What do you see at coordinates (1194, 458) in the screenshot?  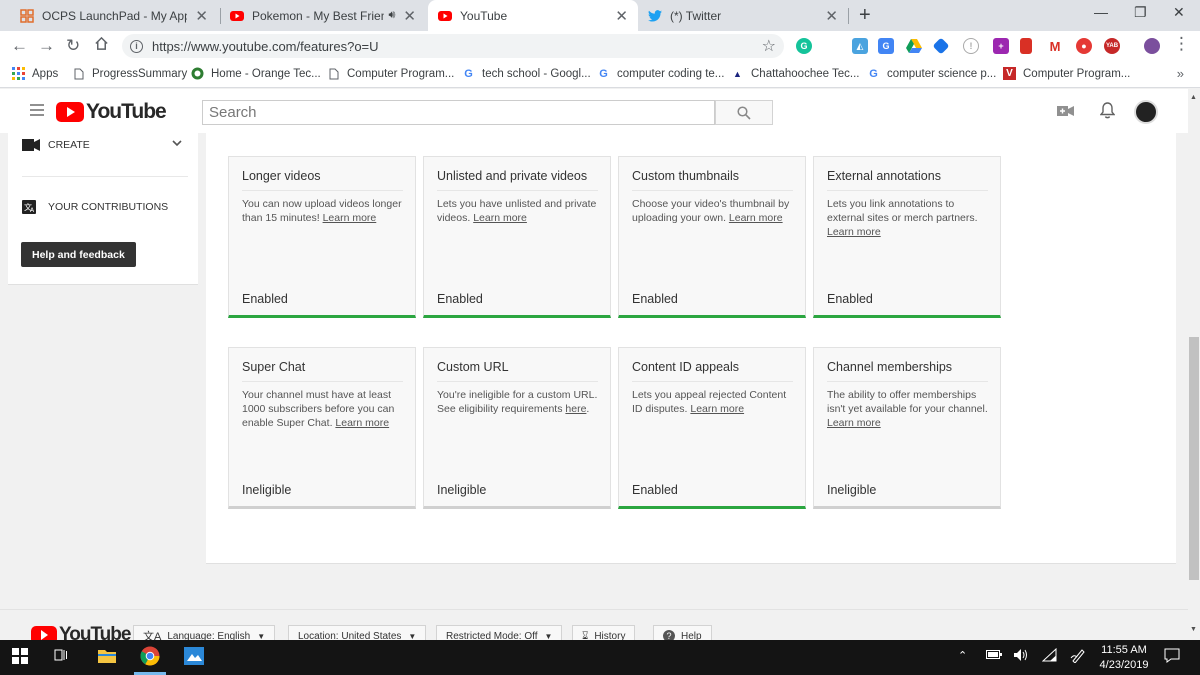 I see `scrollbar-thumb` at bounding box center [1194, 458].